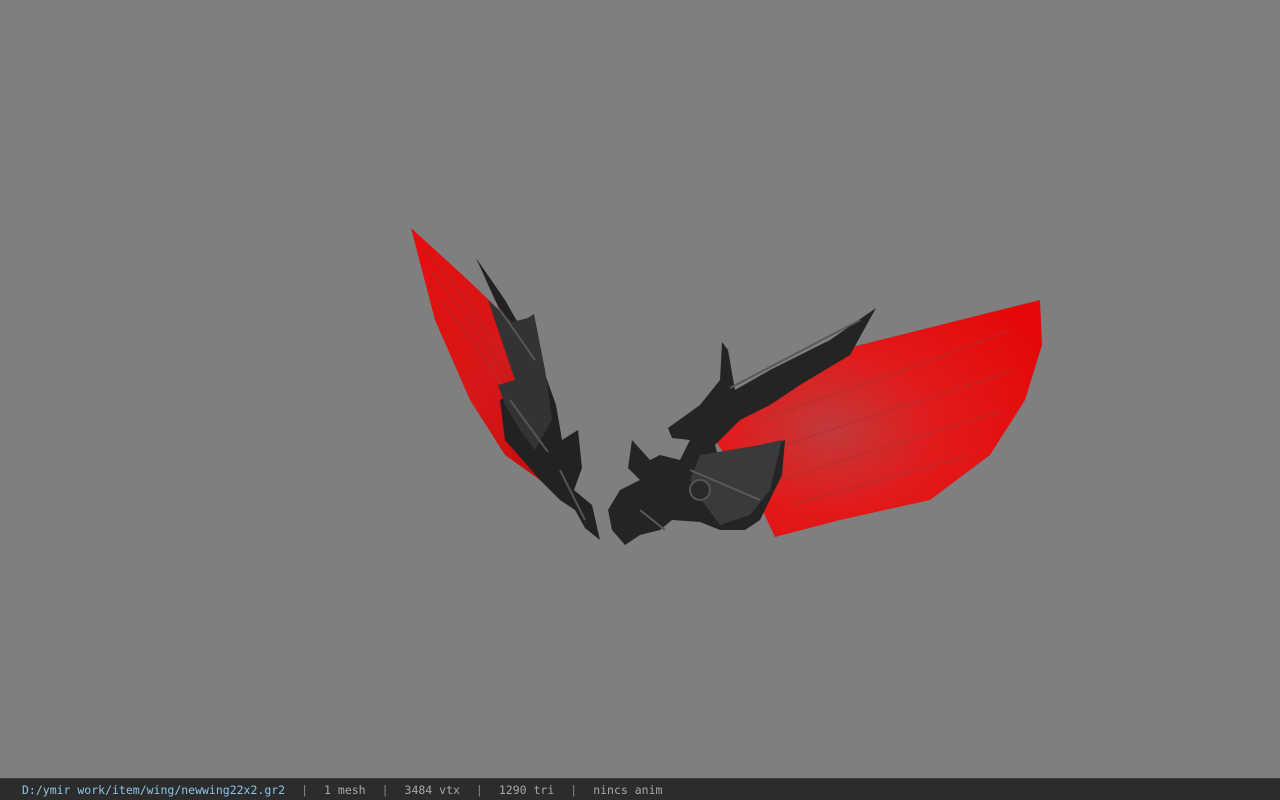 This screenshot has height=800, width=1280. Describe the element at coordinates (345, 789) in the screenshot. I see `mesh-count: 1 mesh` at that location.